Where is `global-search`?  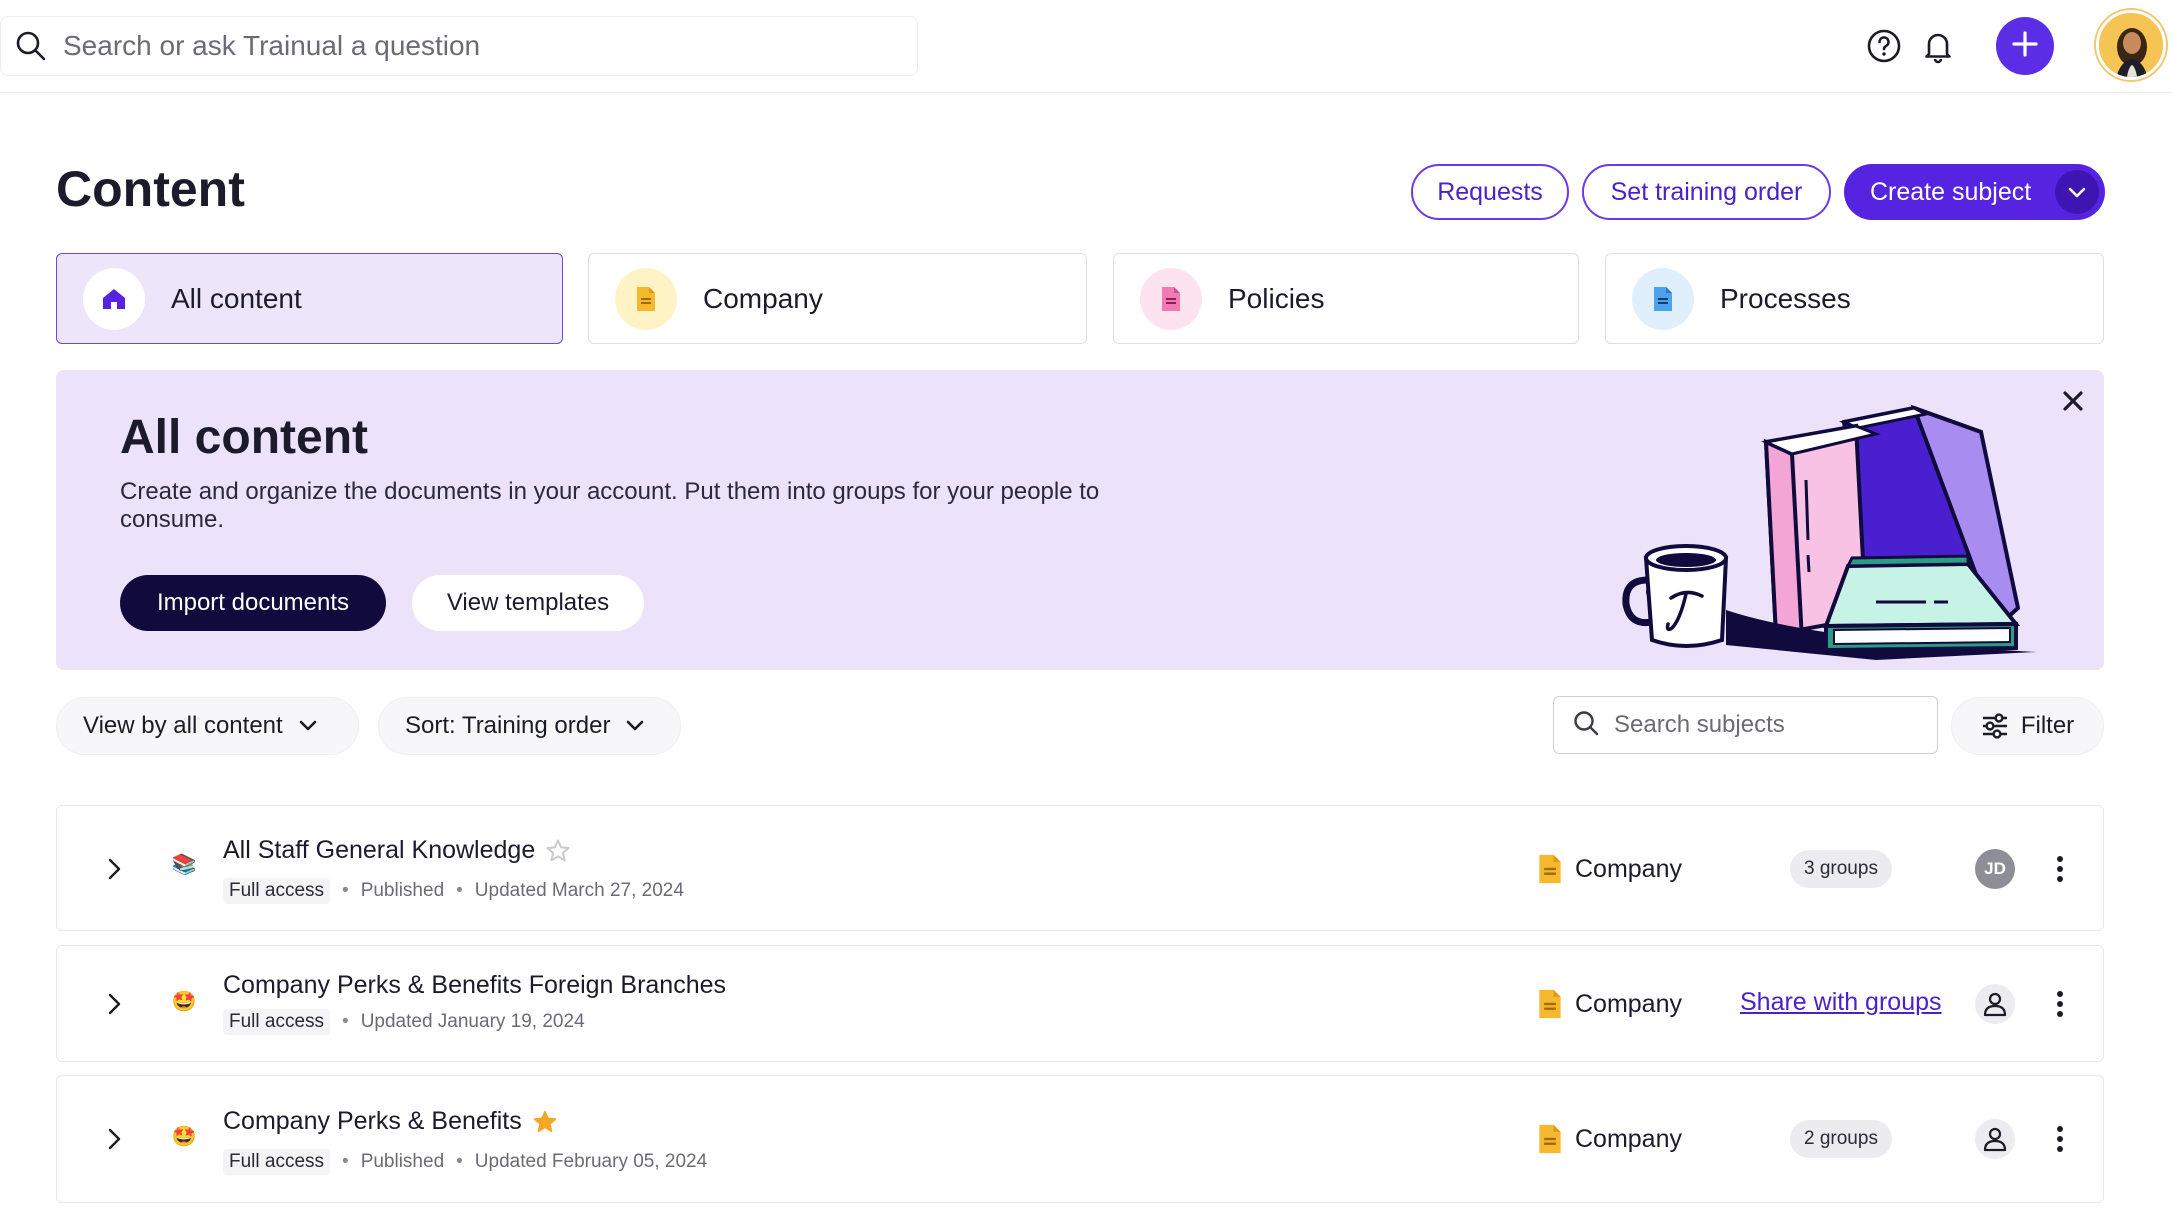 global-search is located at coordinates (459, 46).